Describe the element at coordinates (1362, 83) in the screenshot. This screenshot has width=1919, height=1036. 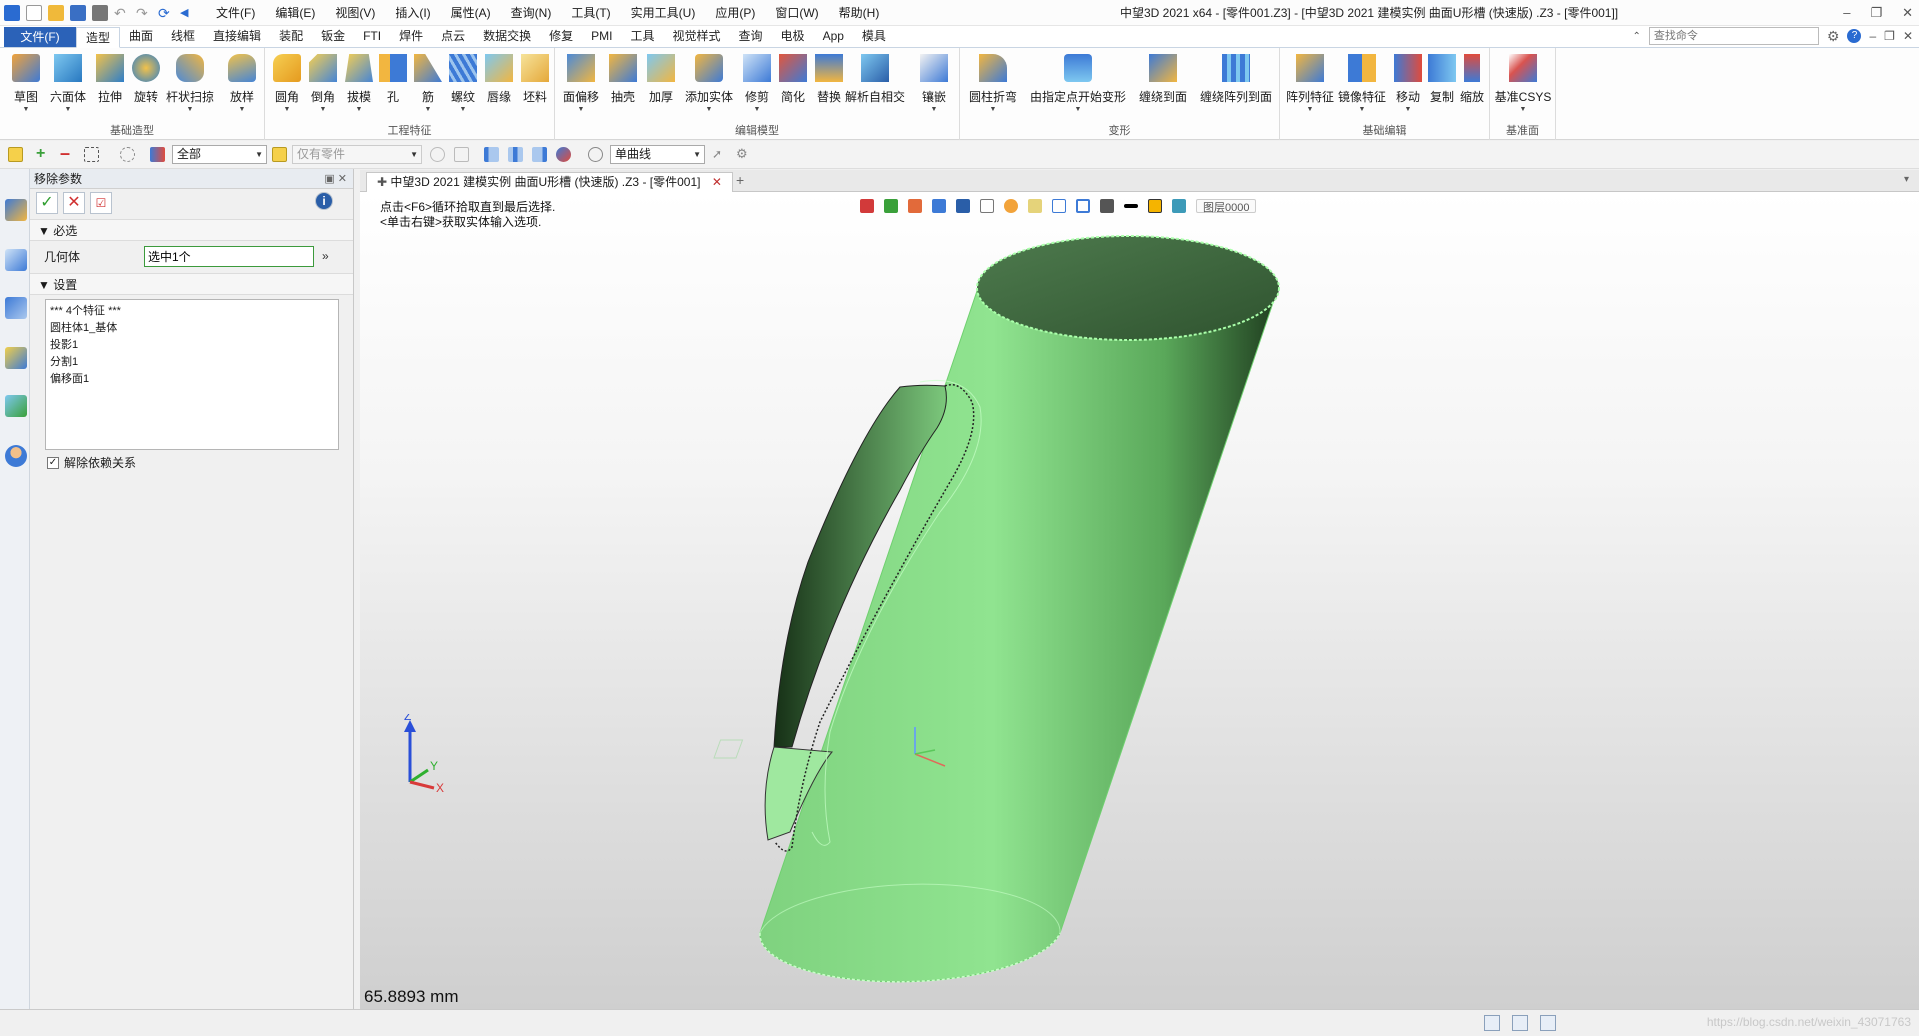
I see `mirror-feature-button: 镜像特征 ▼` at that location.